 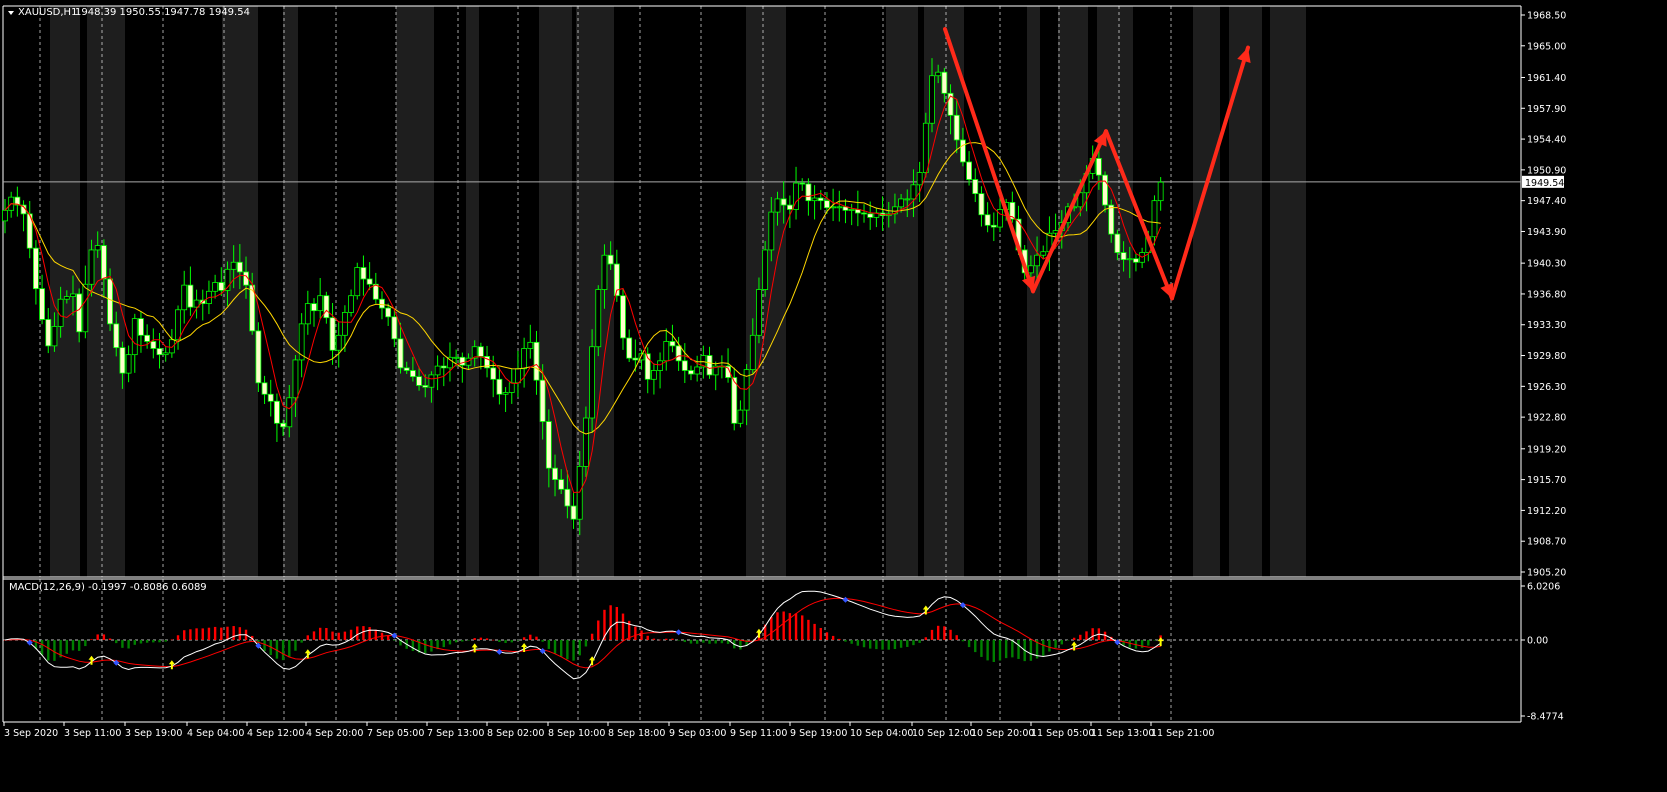 I want to click on time-tick-label: 10 Sep 04:00, so click(x=881, y=733).